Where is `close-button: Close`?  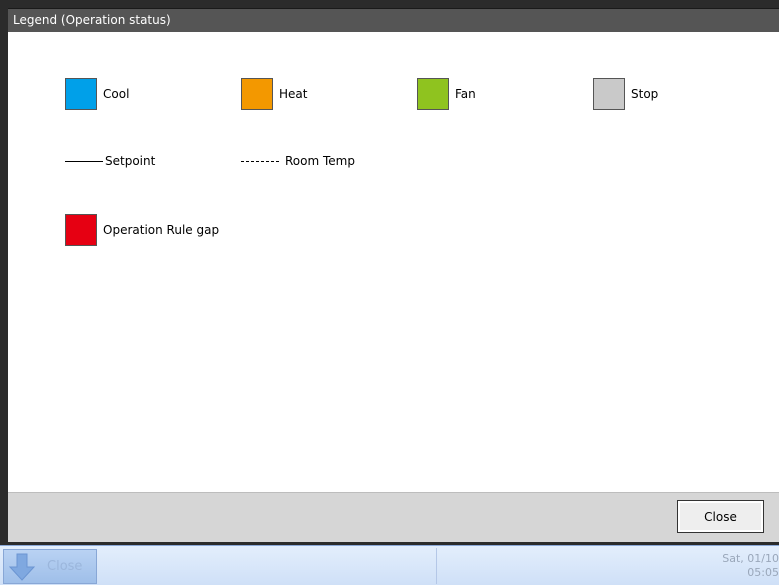 close-button: Close is located at coordinates (720, 516).